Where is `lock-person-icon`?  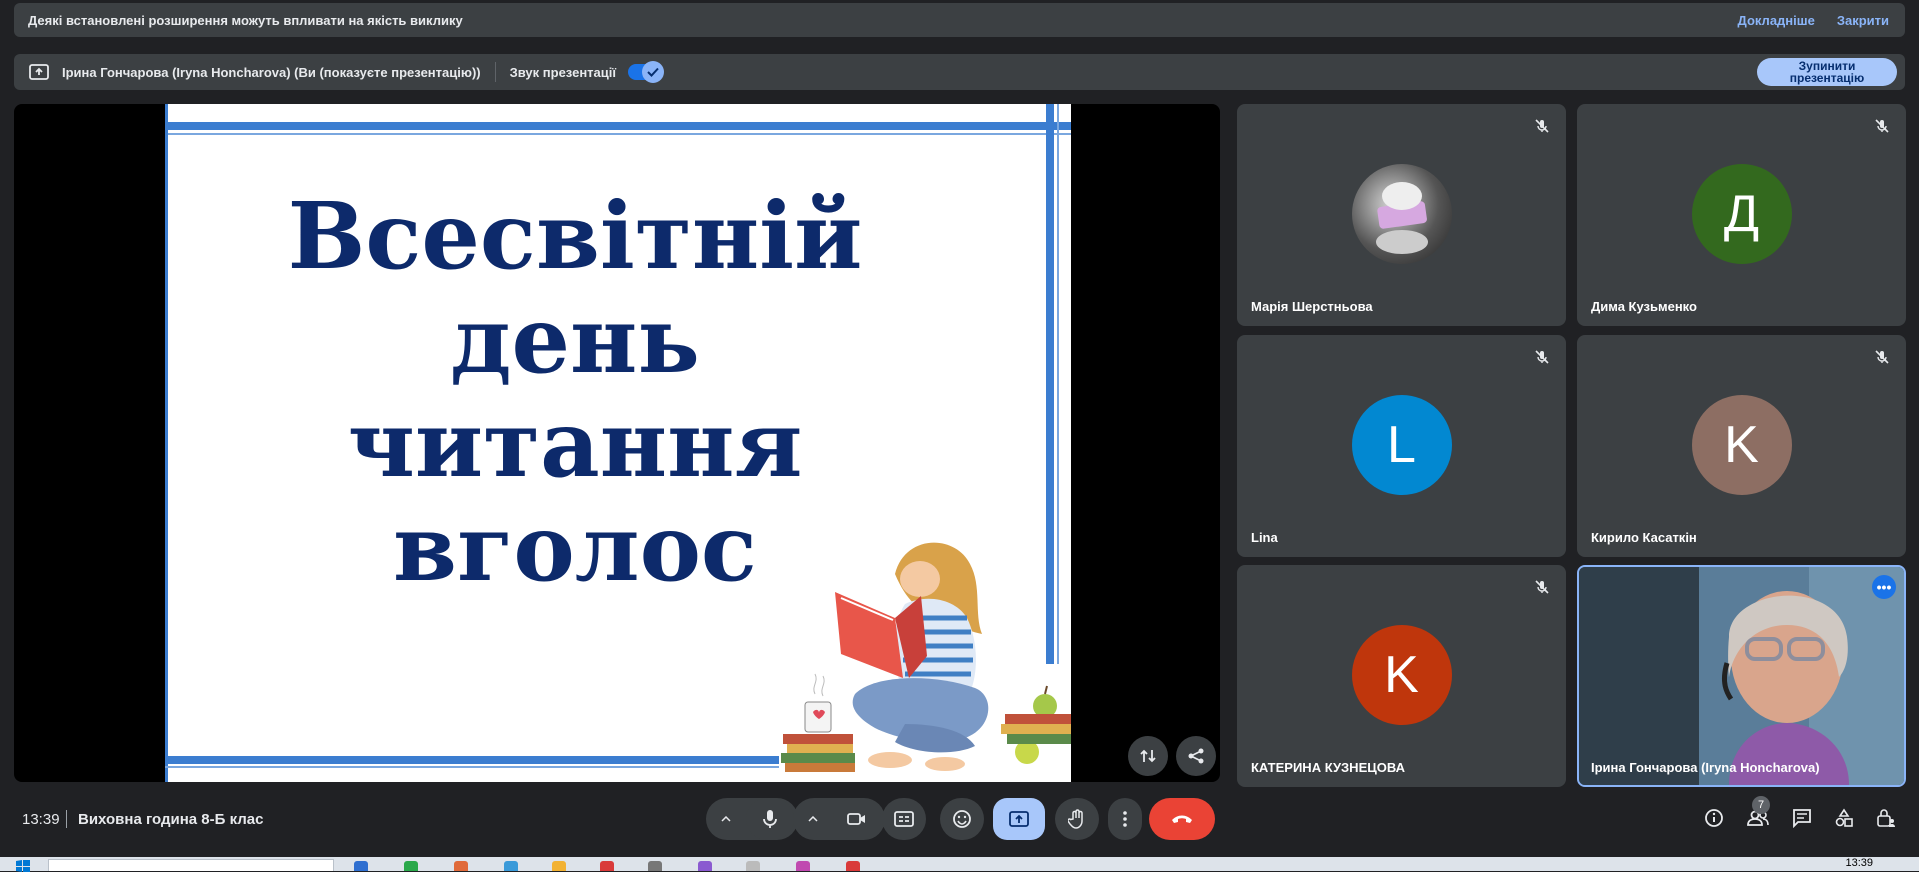 lock-person-icon is located at coordinates (1886, 818).